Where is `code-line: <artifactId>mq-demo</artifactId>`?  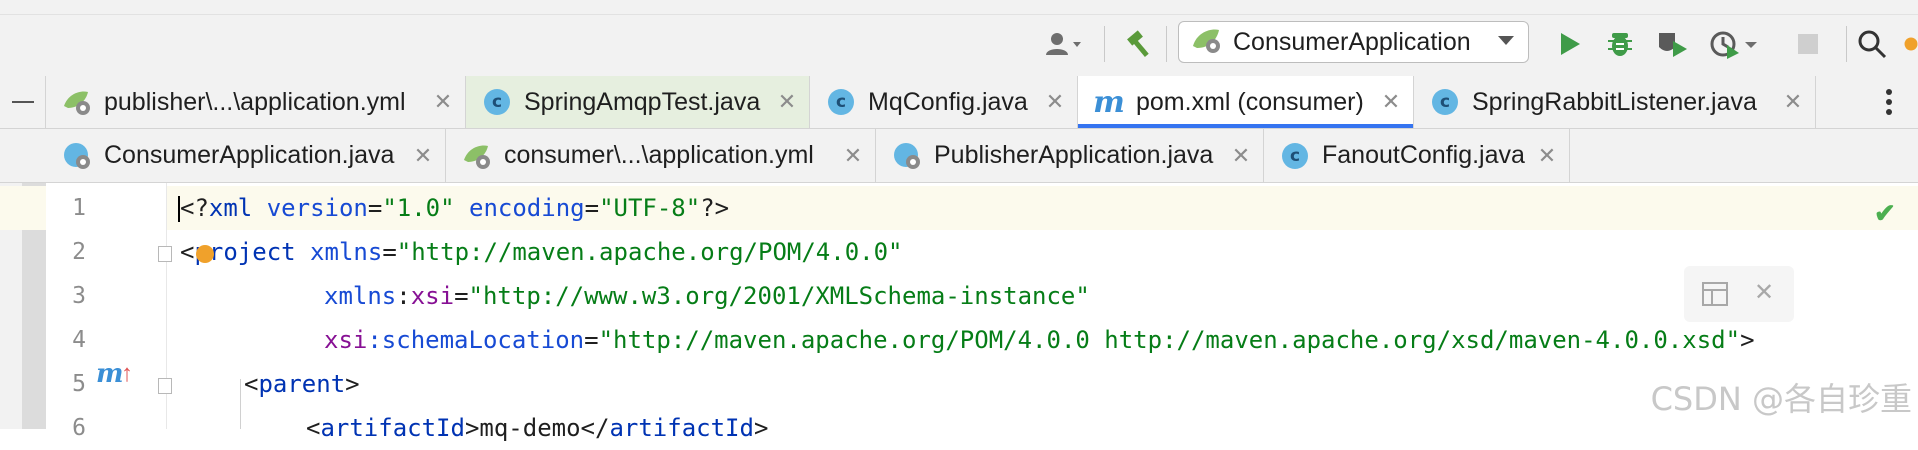 code-line: <artifactId>mq-demo</artifactId> is located at coordinates (537, 428).